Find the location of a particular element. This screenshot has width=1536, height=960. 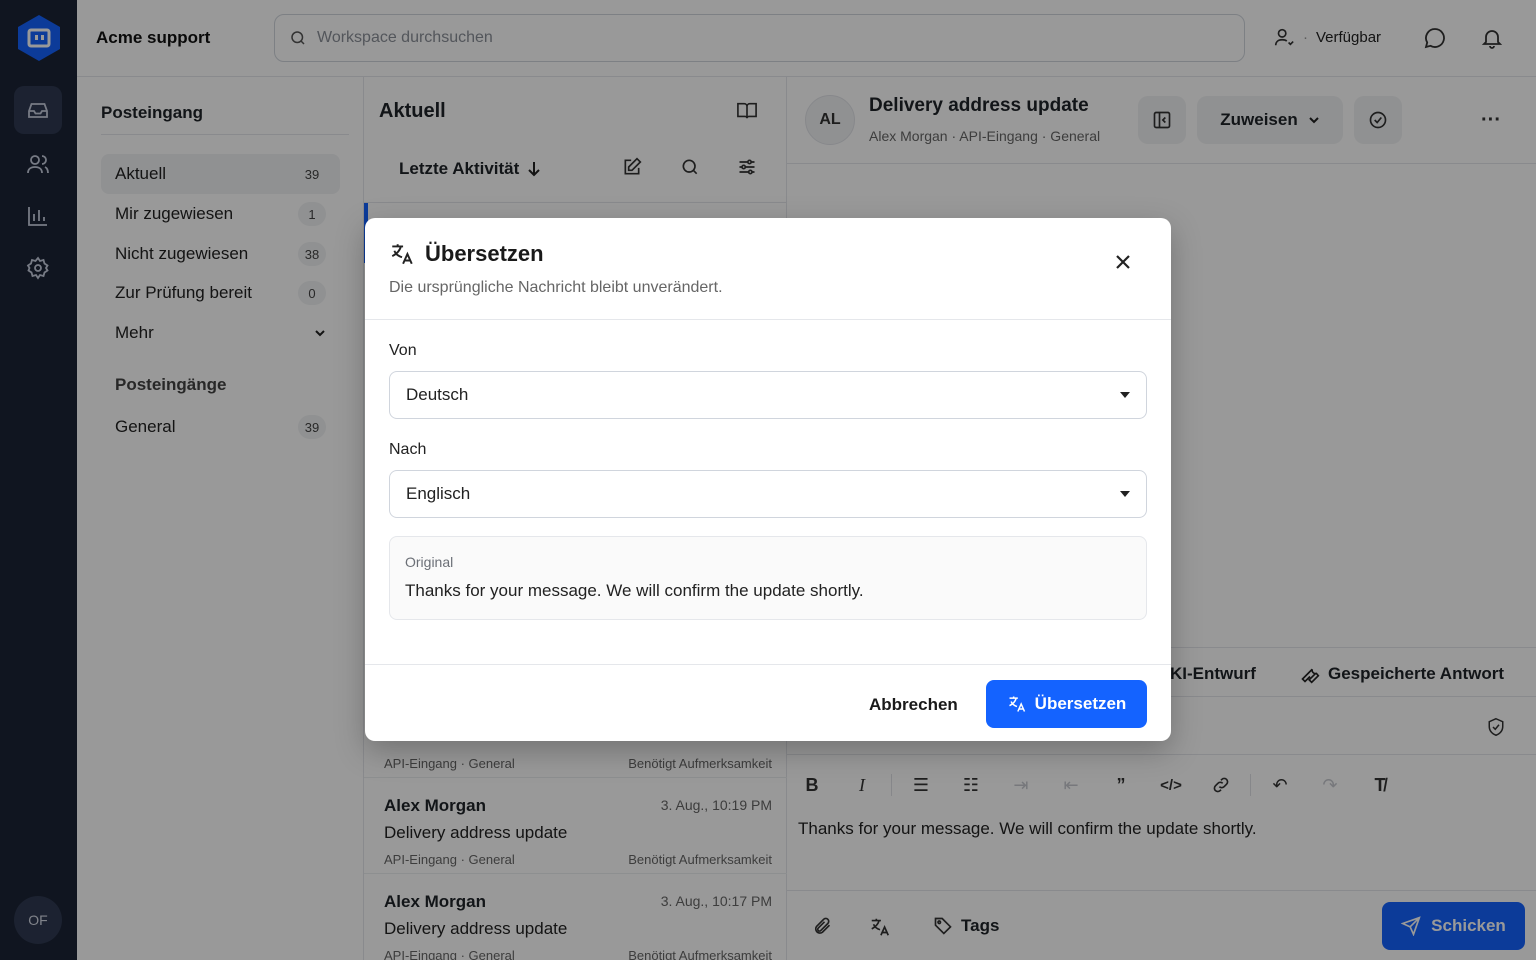

translate-button: Übersetzen is located at coordinates (1066, 704).